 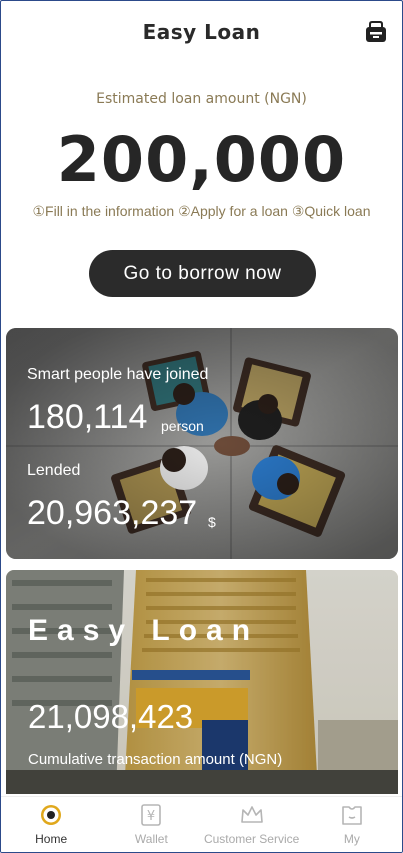 I want to click on wallet-icon: ¥, so click(x=151, y=815).